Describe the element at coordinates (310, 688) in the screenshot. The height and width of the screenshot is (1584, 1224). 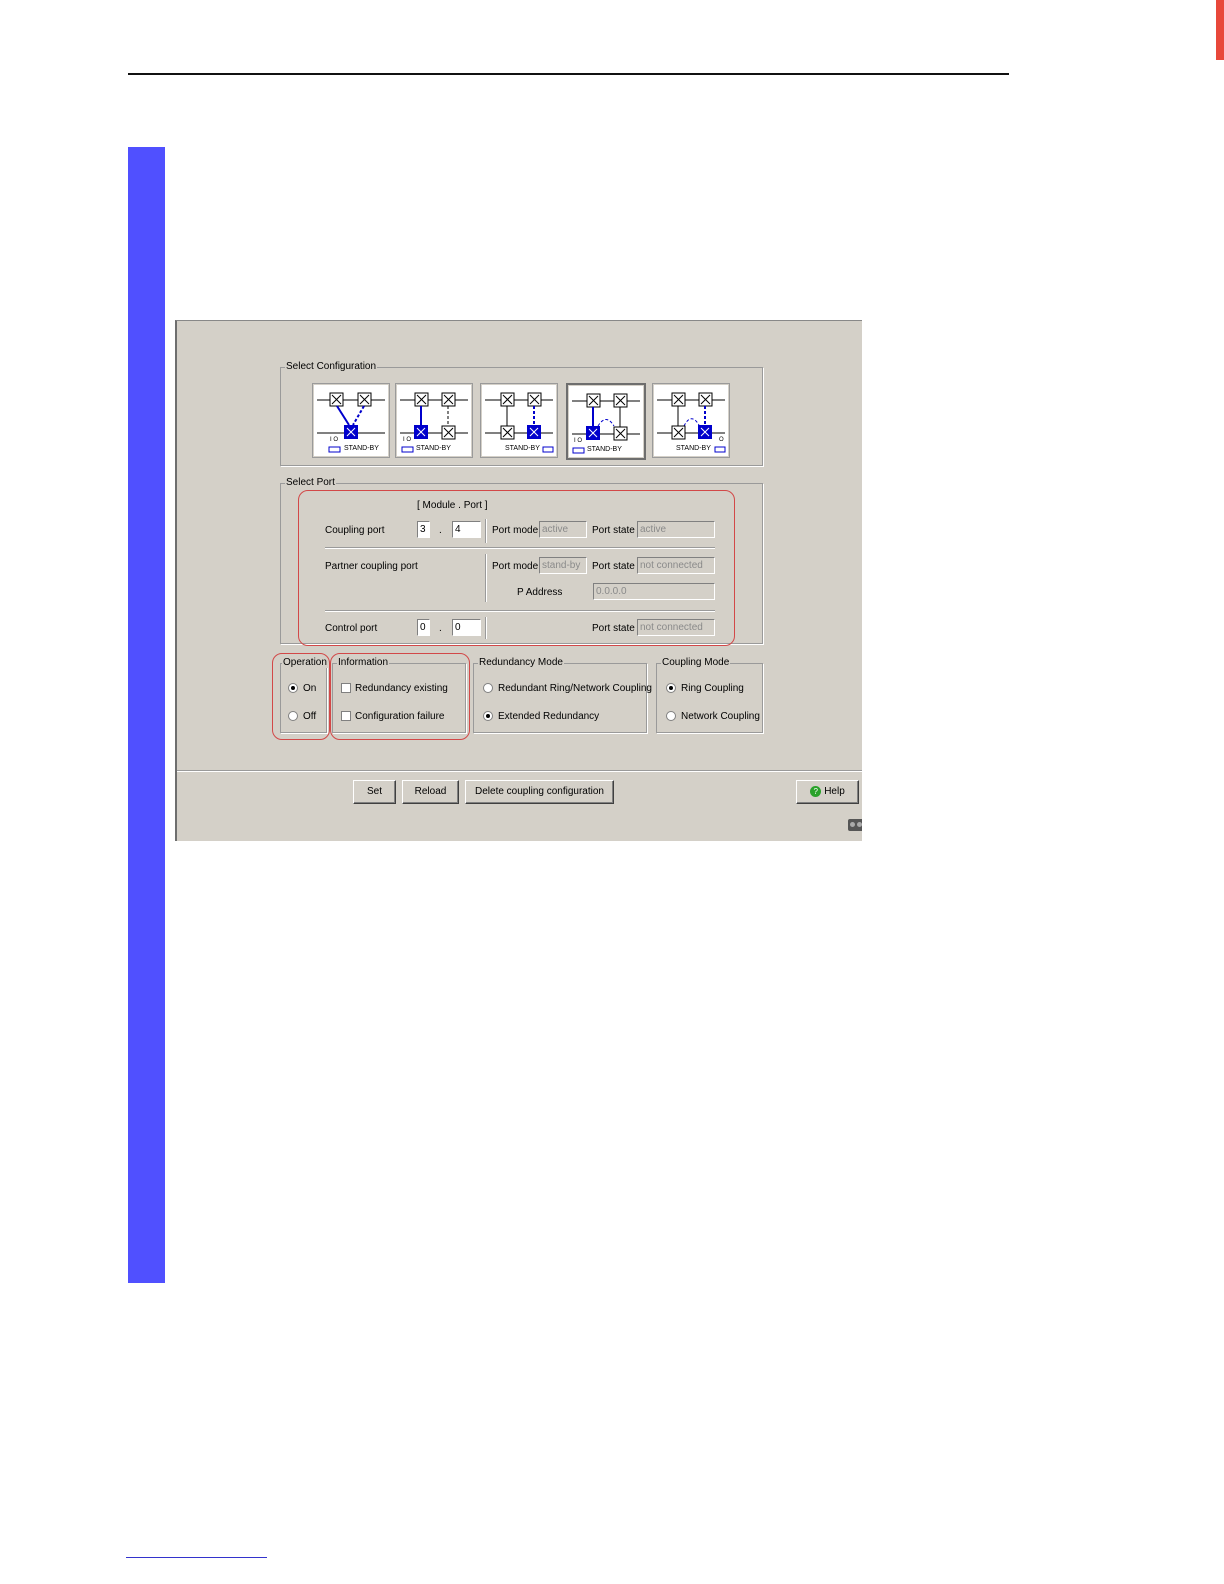
I see `operation-on-label: On` at that location.